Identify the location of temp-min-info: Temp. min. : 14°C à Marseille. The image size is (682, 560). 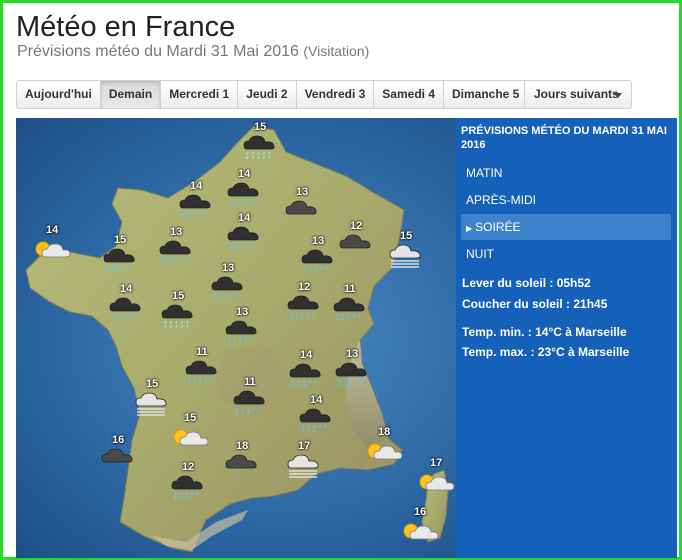
(544, 332).